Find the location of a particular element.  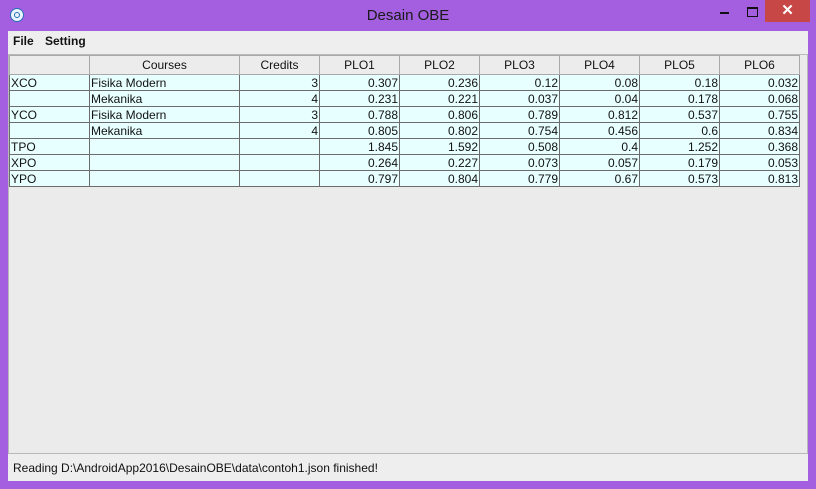

menu-bar: File Setting is located at coordinates (408, 42).